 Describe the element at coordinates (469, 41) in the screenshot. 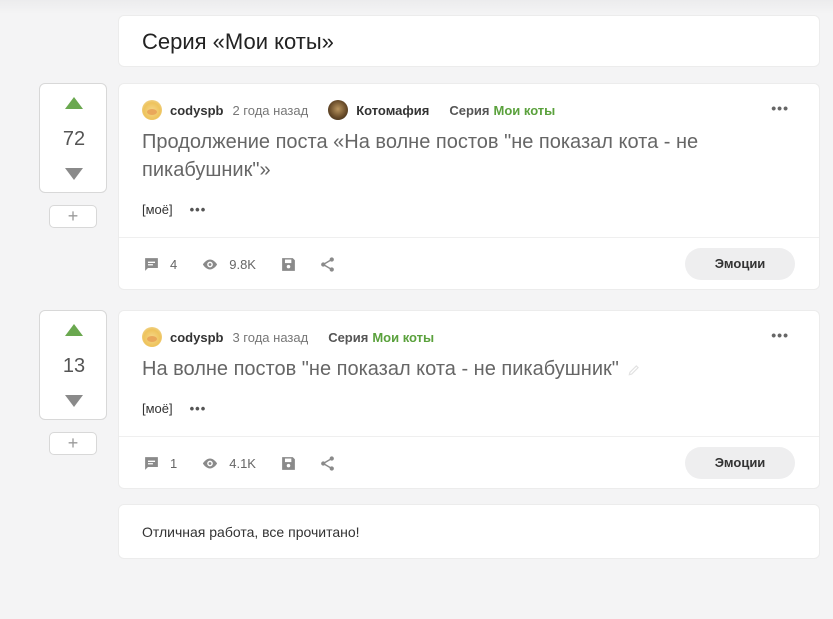

I see `series-header: Серия «Мои коты»` at that location.